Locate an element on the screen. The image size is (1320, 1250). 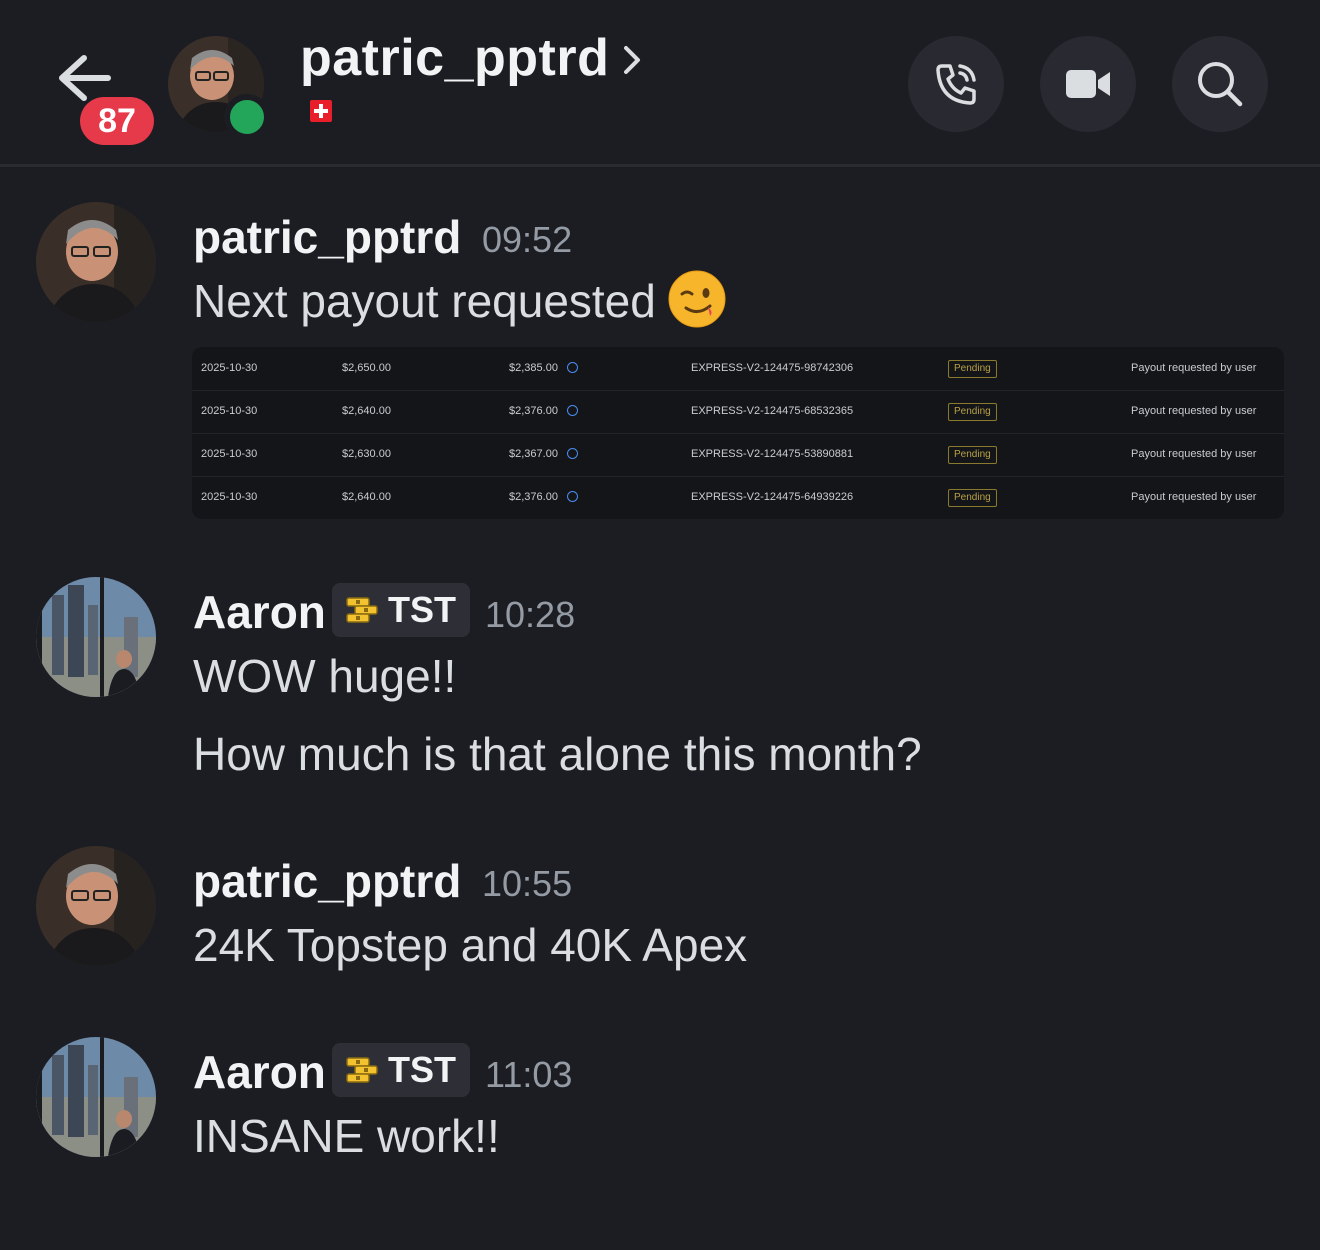
message-text: 24K Topstep and 40K Apex is located at coordinates (470, 945).